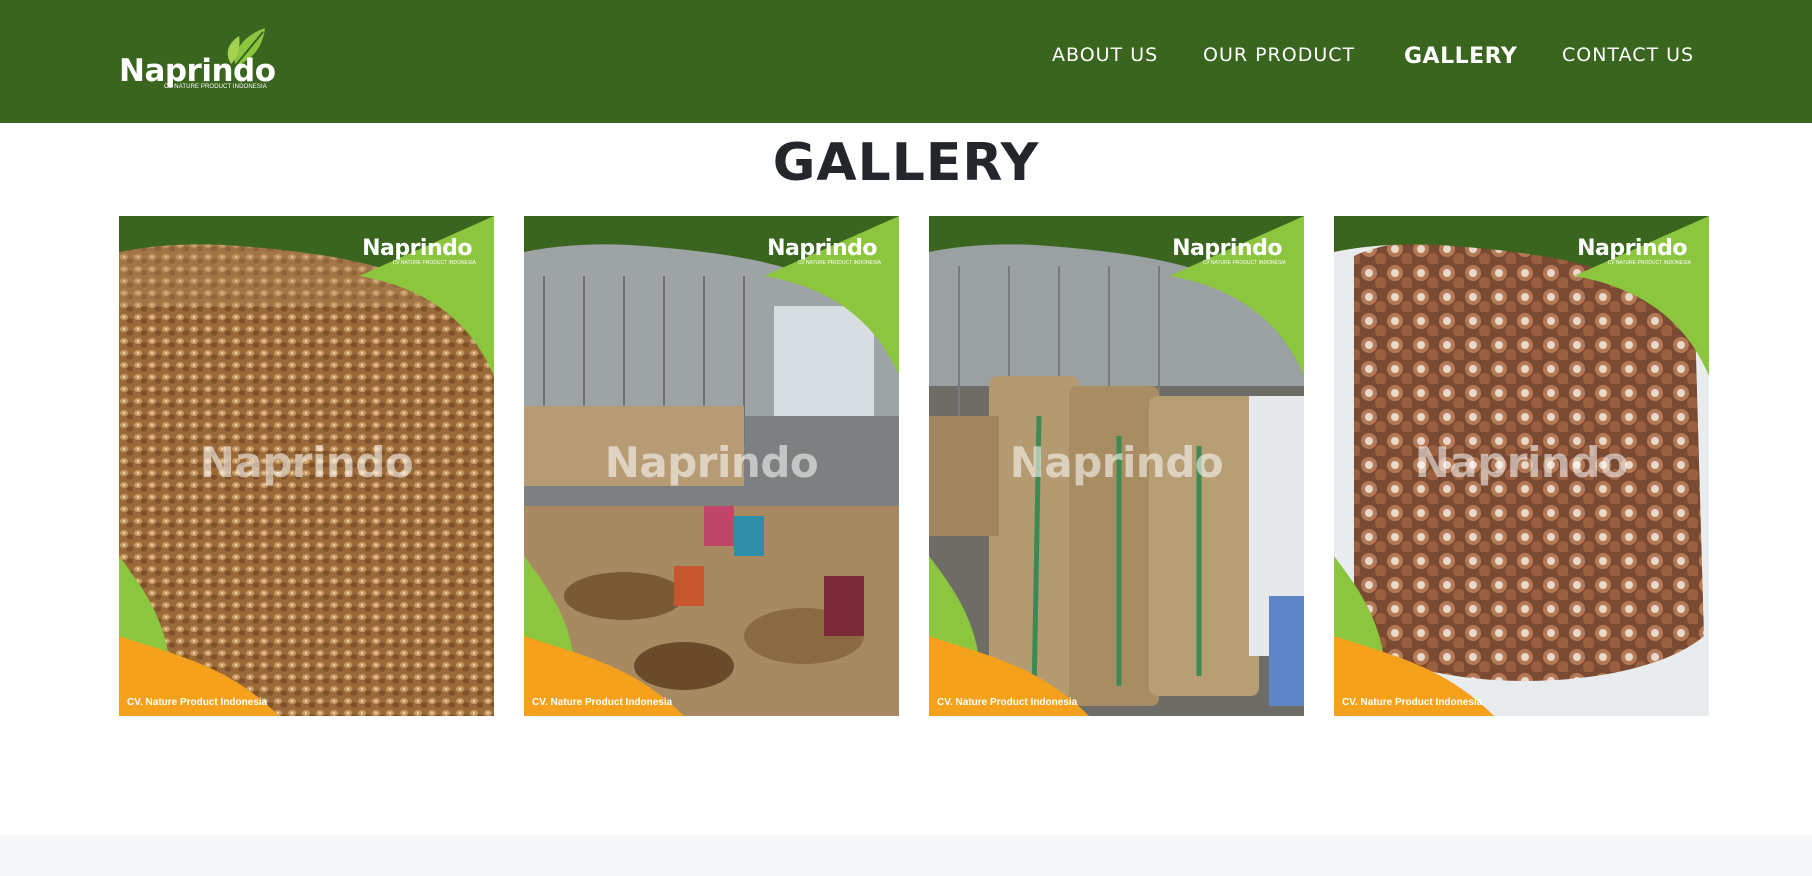  I want to click on footer-strip, so click(906, 855).